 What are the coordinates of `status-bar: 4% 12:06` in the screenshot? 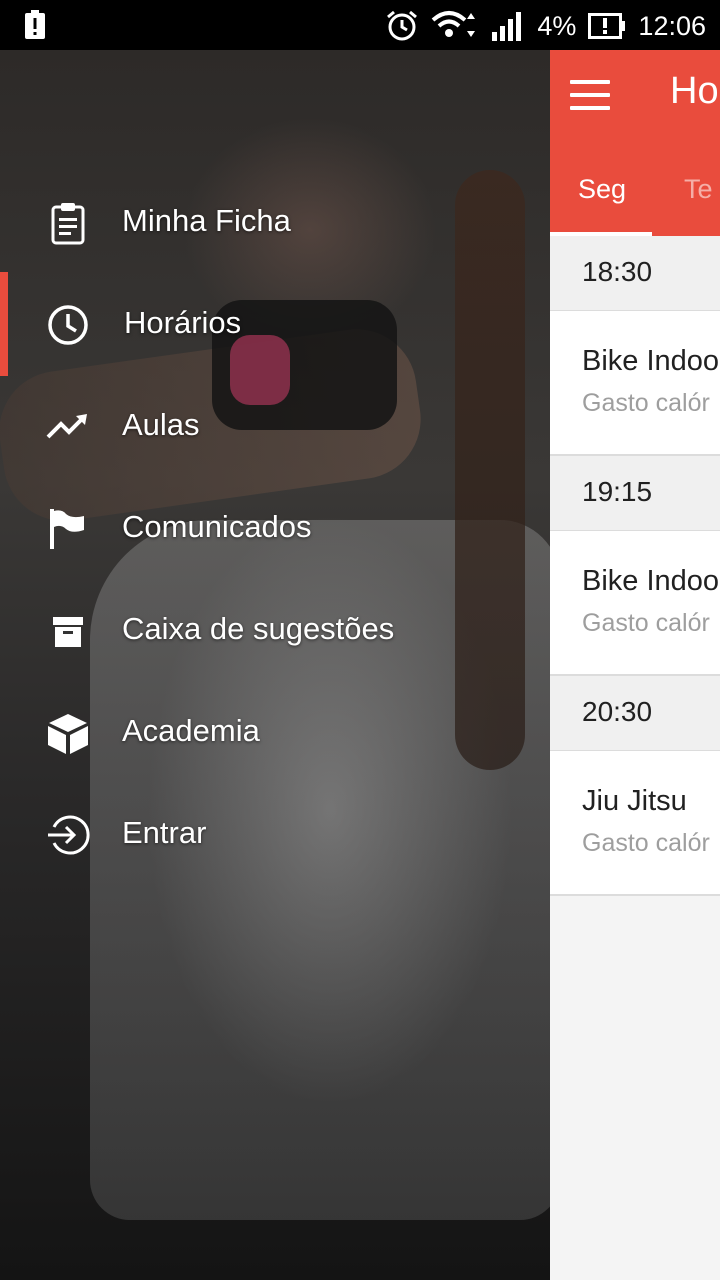 It's located at (360, 25).